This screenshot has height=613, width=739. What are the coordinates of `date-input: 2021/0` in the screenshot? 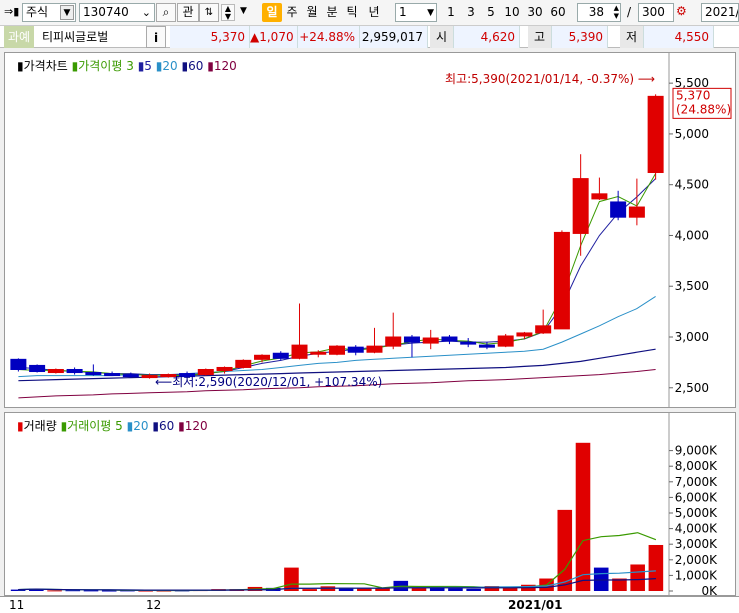 It's located at (720, 12).